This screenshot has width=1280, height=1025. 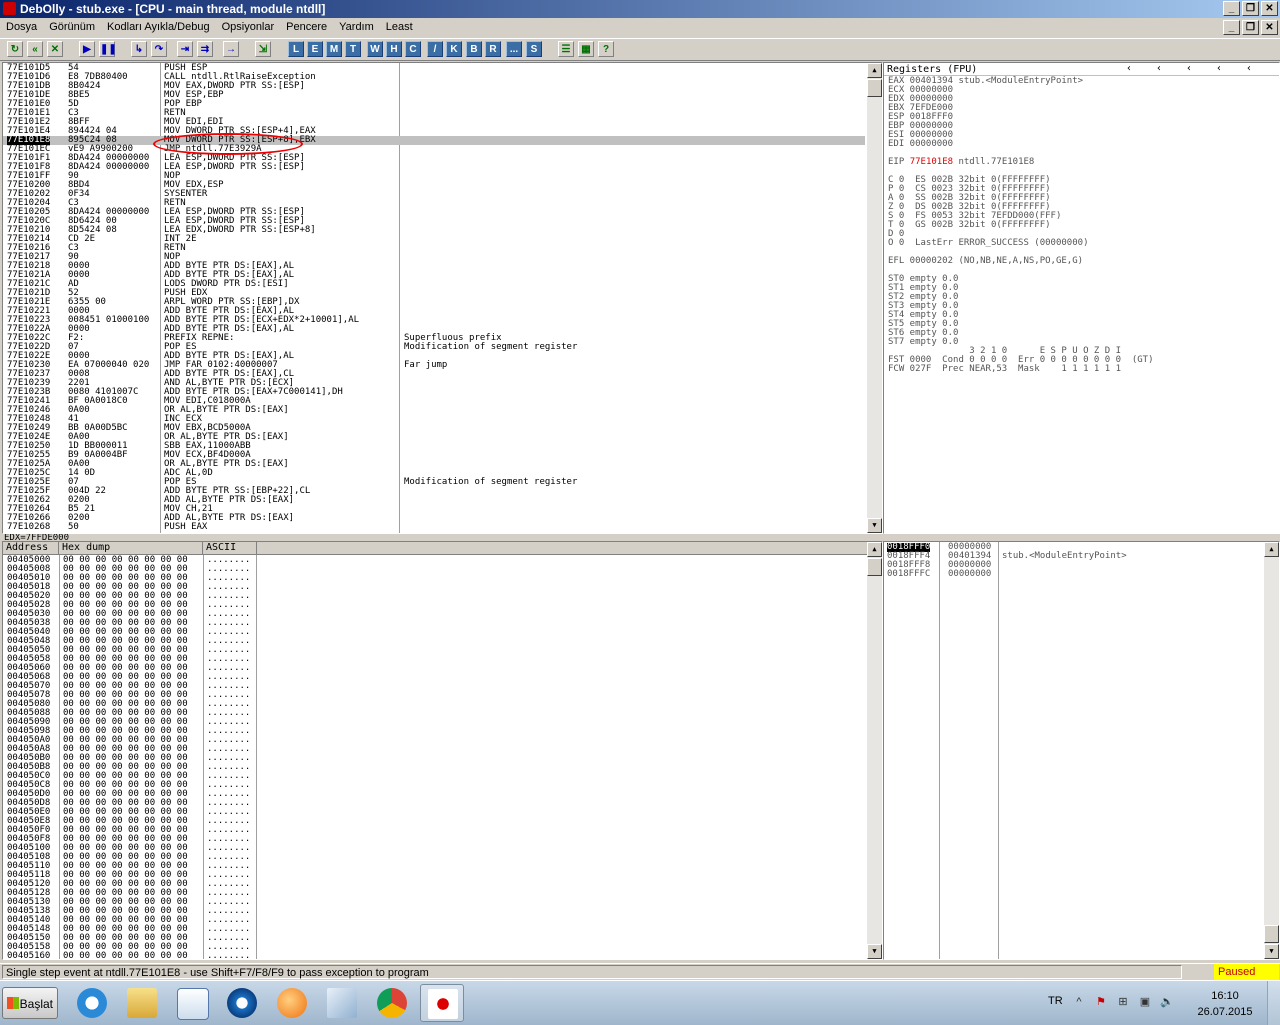 I want to click on list-icon: ☰, so click(x=566, y=49).